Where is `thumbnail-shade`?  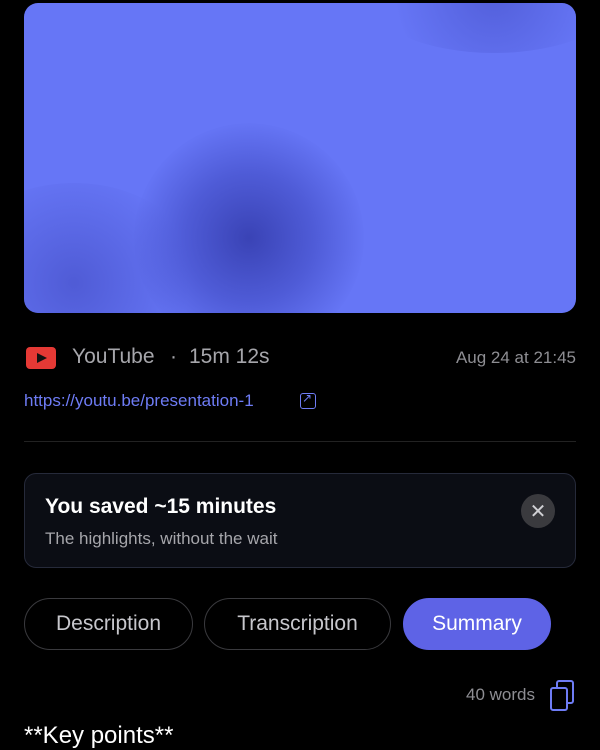
thumbnail-shade is located at coordinates (470, 28).